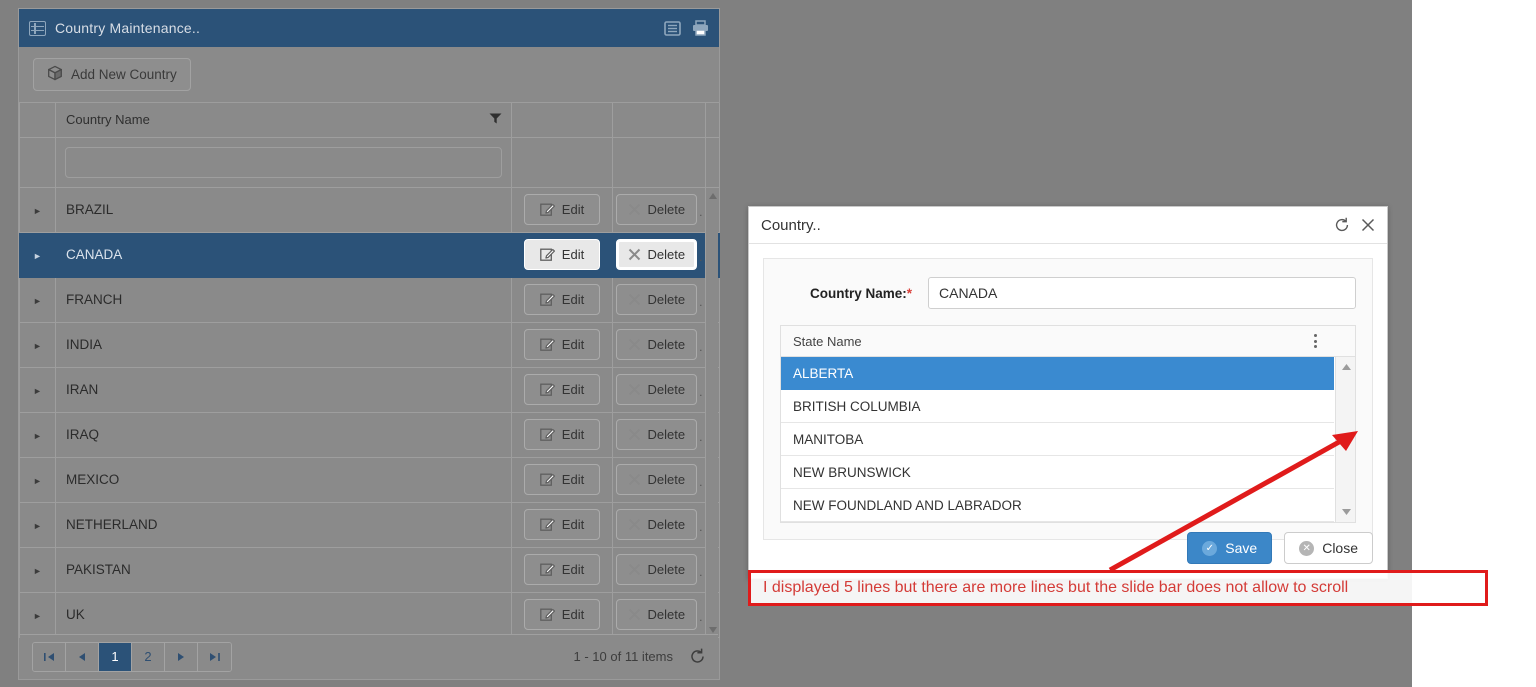 This screenshot has height=687, width=1536. What do you see at coordinates (112, 74) in the screenshot?
I see `add-new-country-button: Add New Country` at bounding box center [112, 74].